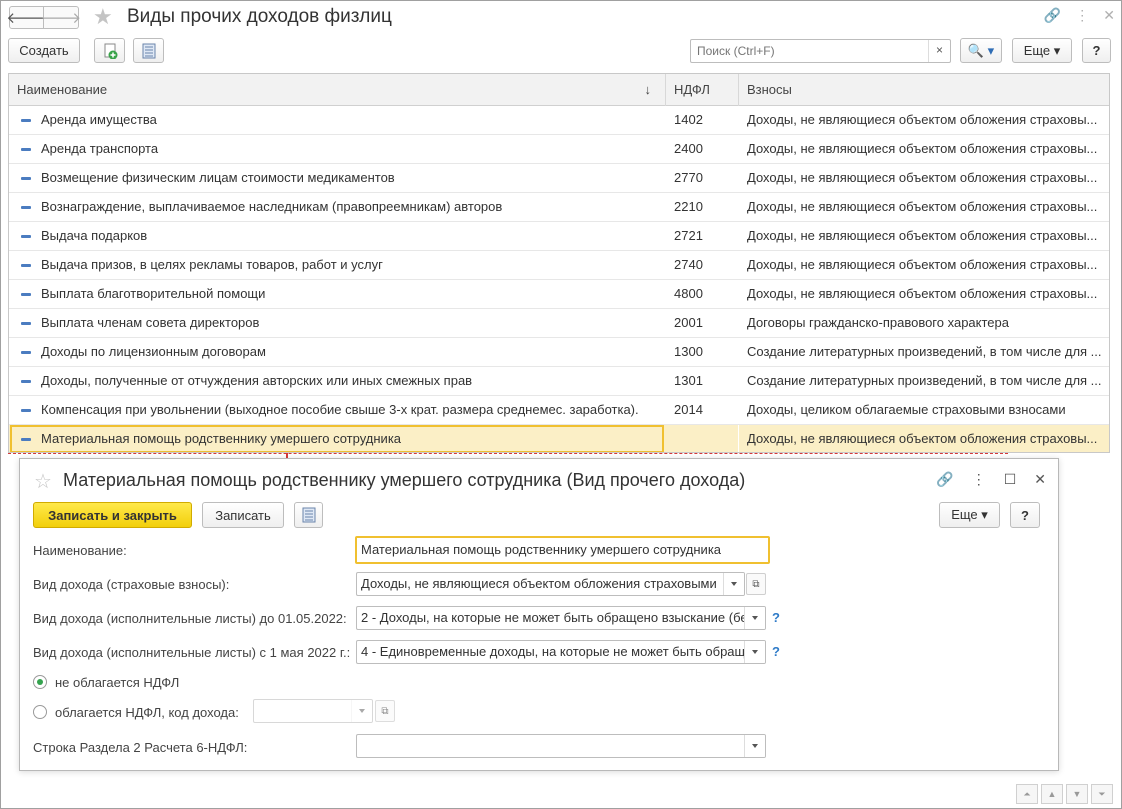 This screenshot has height=809, width=1122. I want to click on search-input, so click(810, 51).